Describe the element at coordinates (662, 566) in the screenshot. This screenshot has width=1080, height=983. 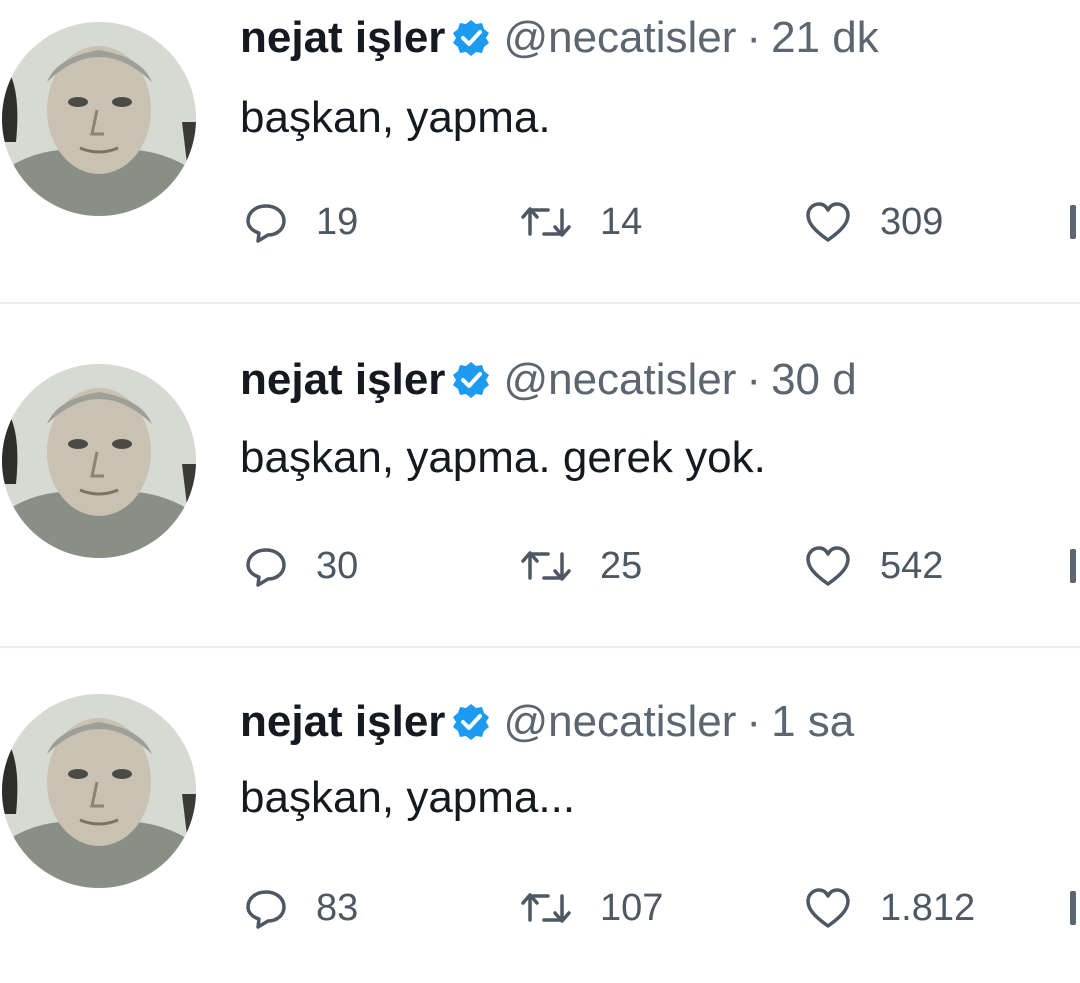
I see `action-bar: 30 25 542` at that location.